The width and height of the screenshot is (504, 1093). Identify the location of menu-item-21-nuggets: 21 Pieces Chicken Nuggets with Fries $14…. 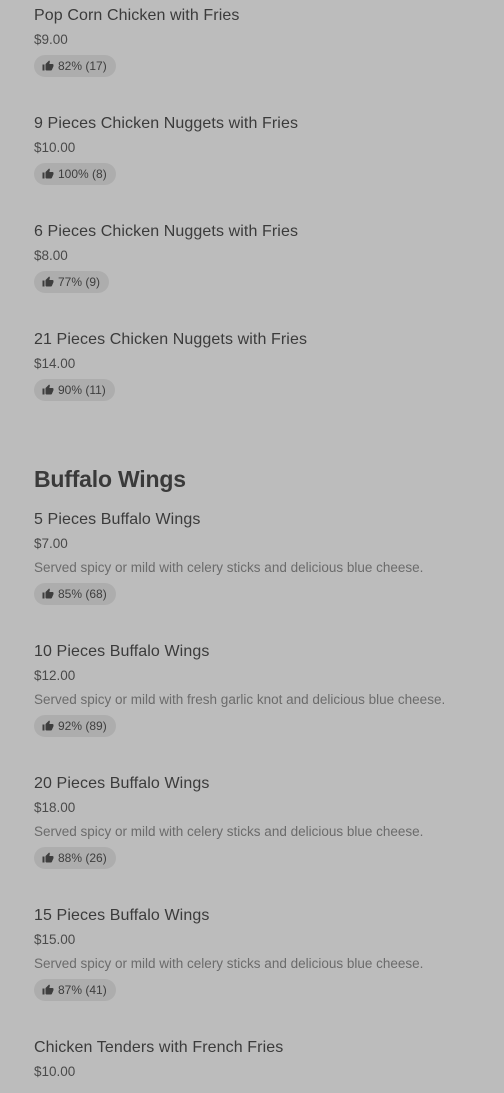
(170, 365).